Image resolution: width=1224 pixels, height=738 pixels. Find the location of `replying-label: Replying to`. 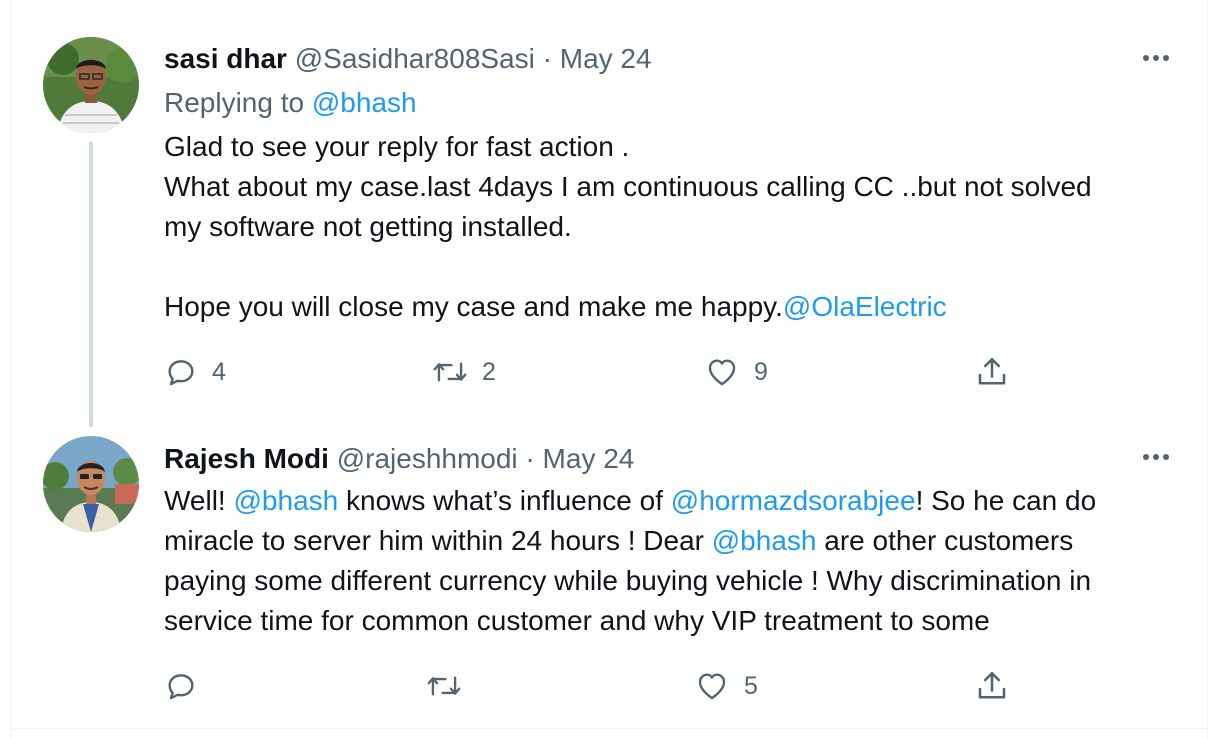

replying-label: Replying to is located at coordinates (234, 102).